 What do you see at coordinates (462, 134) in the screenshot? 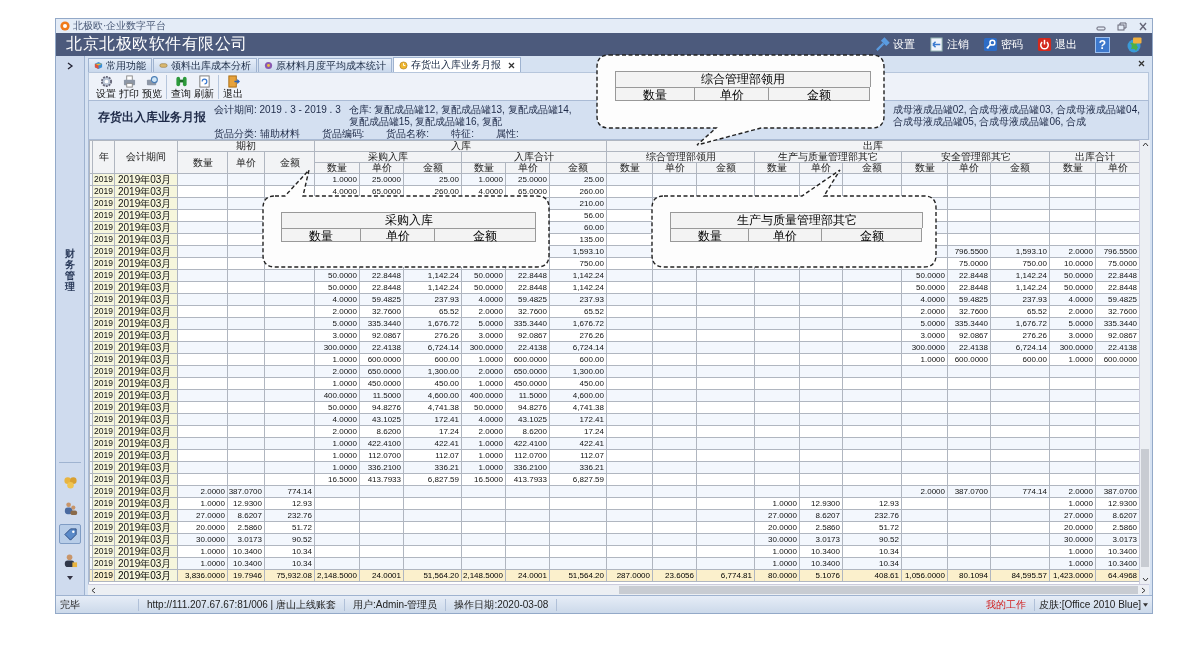
I see `filter-text: 特征:` at bounding box center [462, 134].